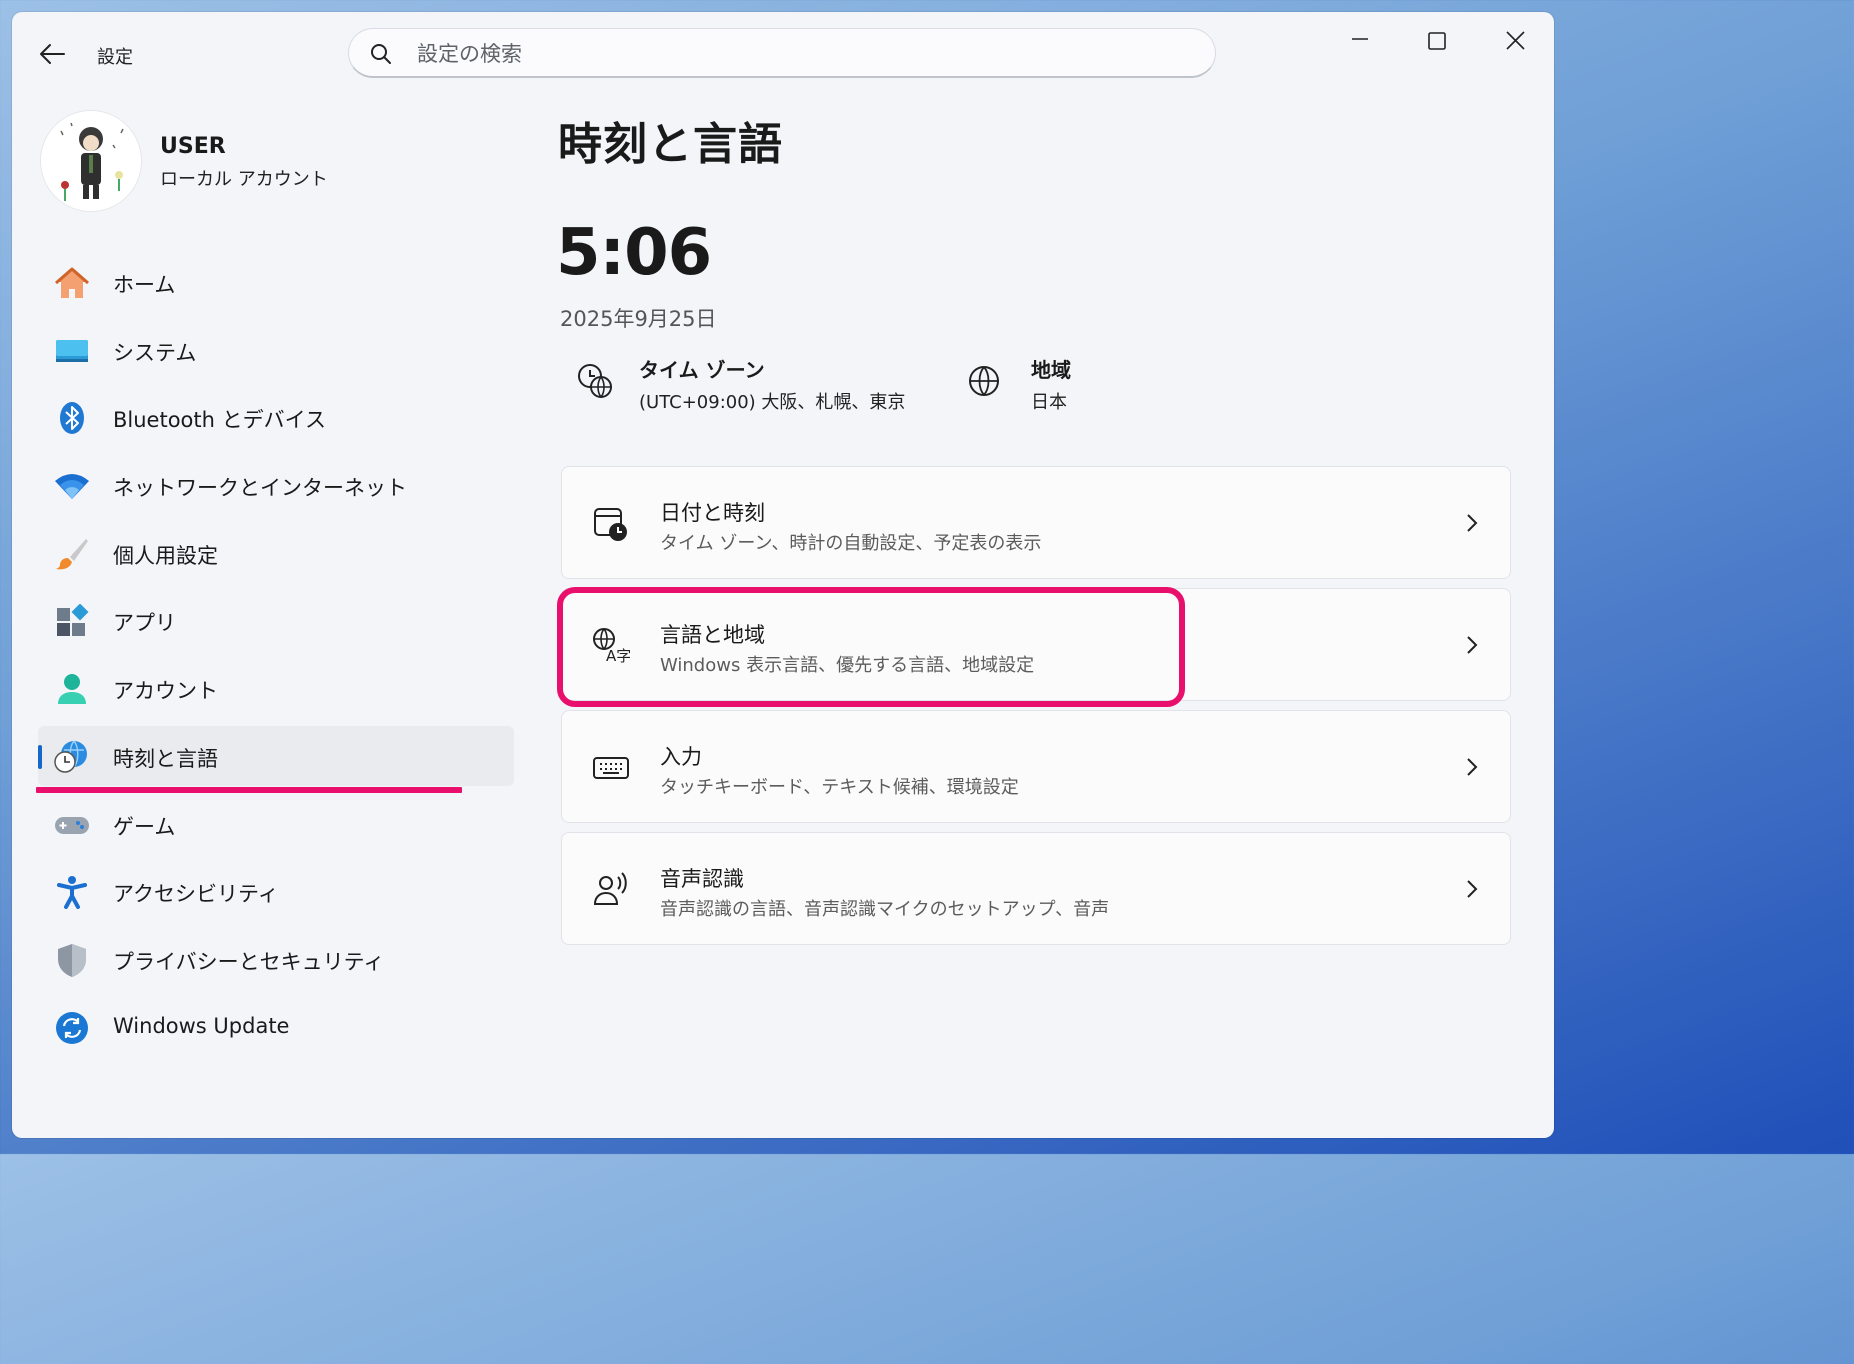  What do you see at coordinates (276, 417) in the screenshot?
I see `sidebar-item-bluetooth: Bluetooth とデバイス` at bounding box center [276, 417].